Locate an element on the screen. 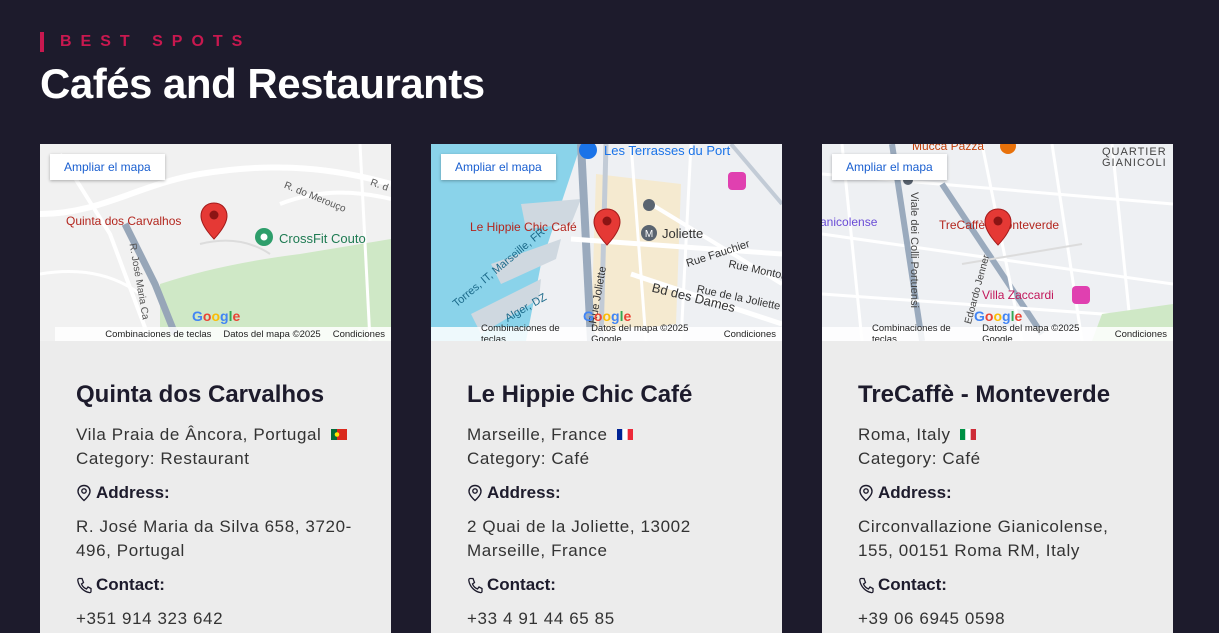 Image resolution: width=1219 pixels, height=633 pixels. section-eyebrow: BEST SPOTS is located at coordinates (145, 42).